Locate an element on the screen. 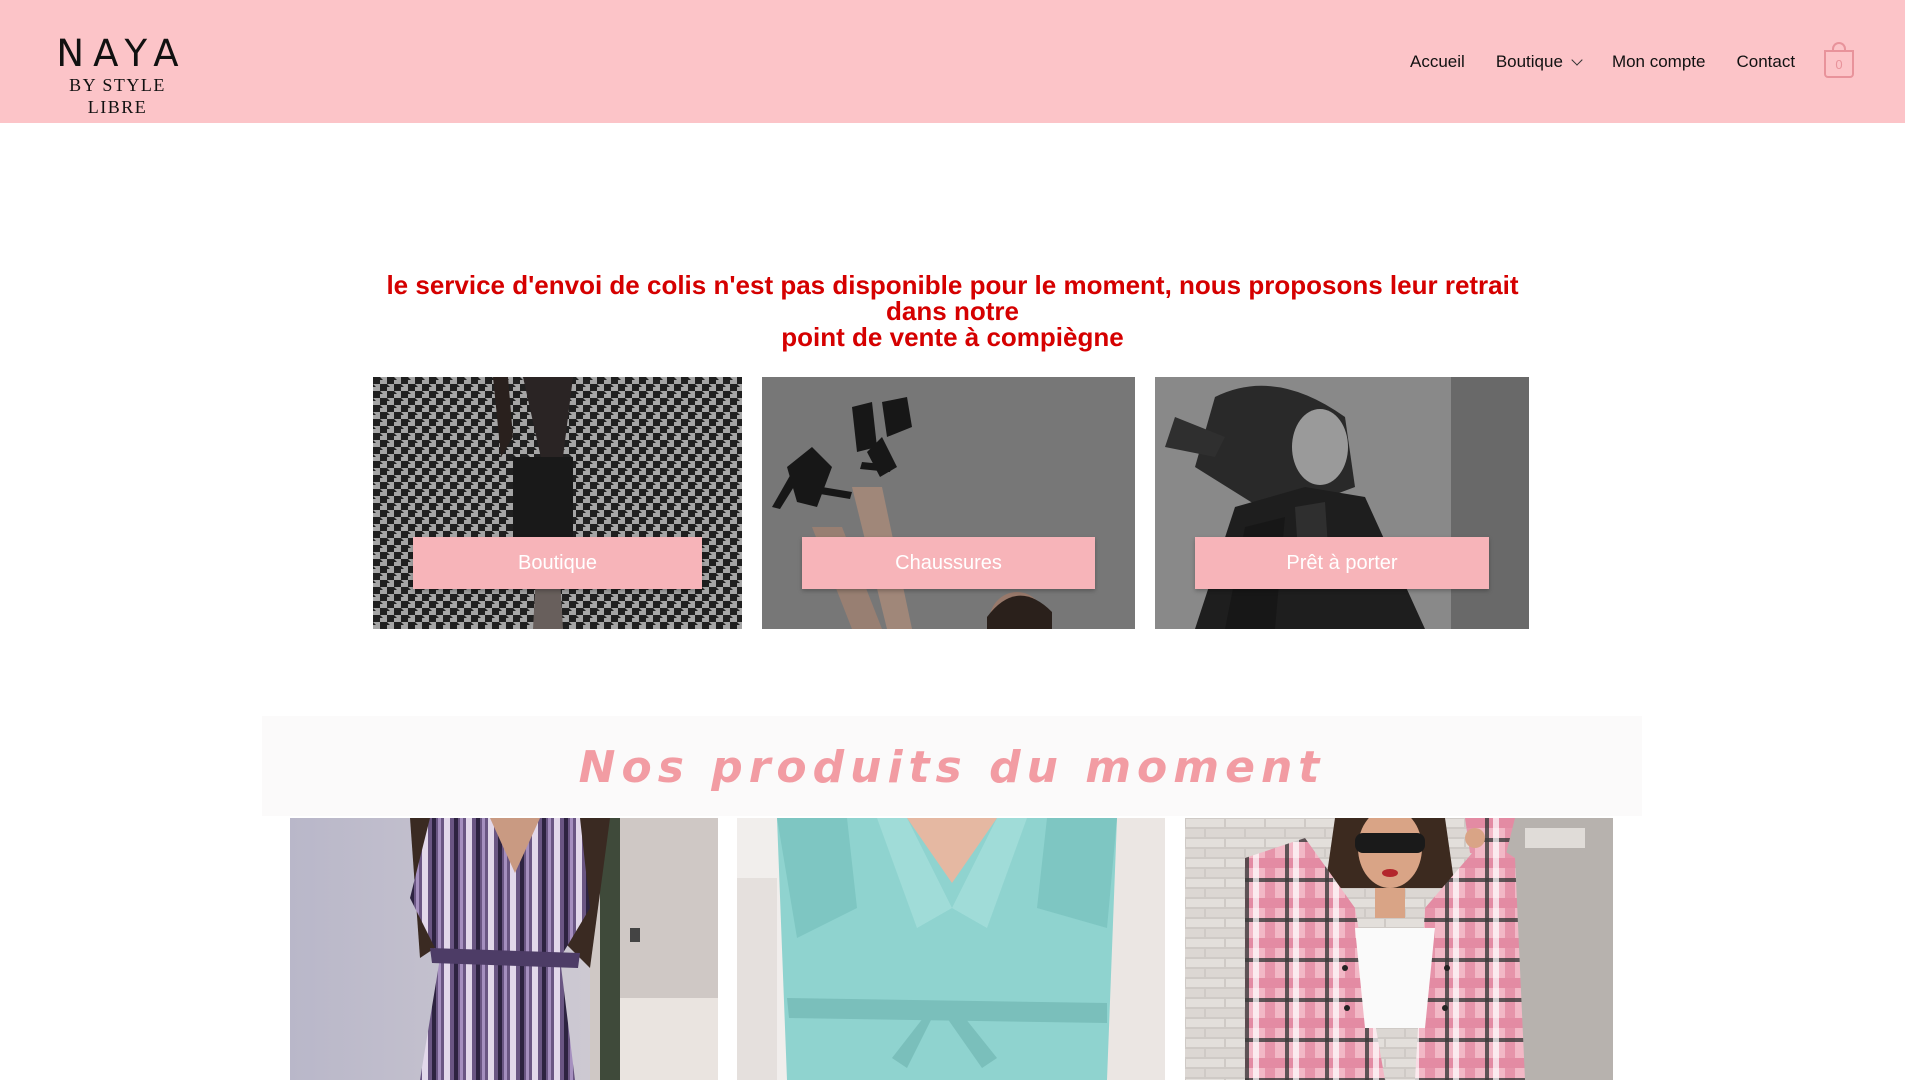  category-button-boutique: Boutique is located at coordinates (557, 563).